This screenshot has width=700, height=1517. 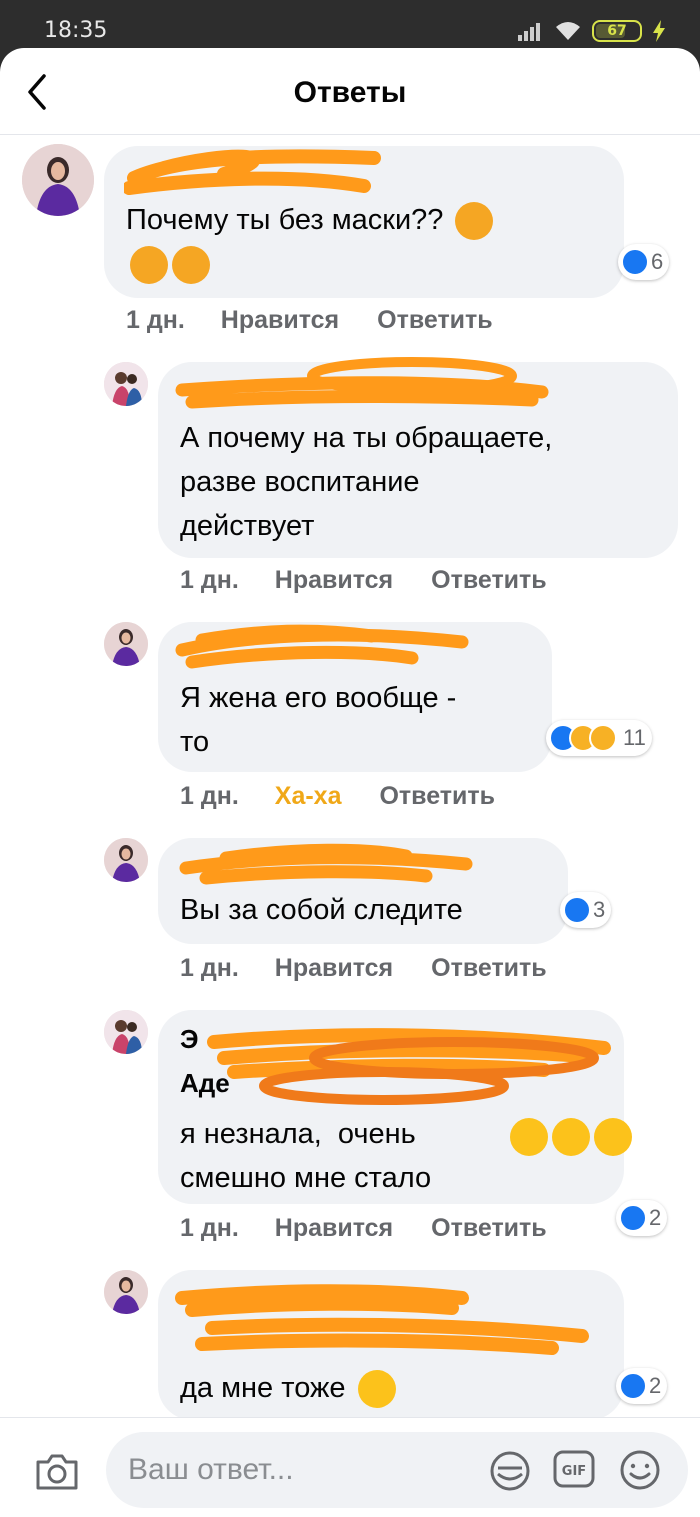 I want to click on comment-text-body: да мне тоже, so click(x=263, y=1388).